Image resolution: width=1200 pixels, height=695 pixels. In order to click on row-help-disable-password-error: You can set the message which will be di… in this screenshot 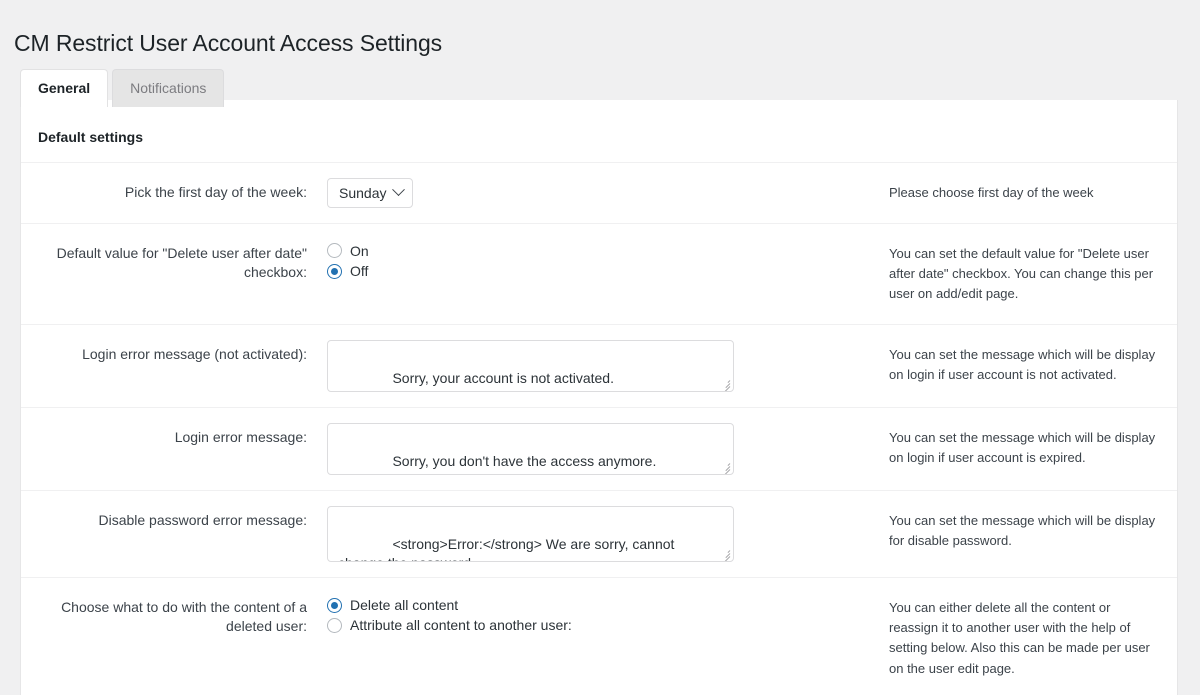, I will do `click(1022, 531)`.